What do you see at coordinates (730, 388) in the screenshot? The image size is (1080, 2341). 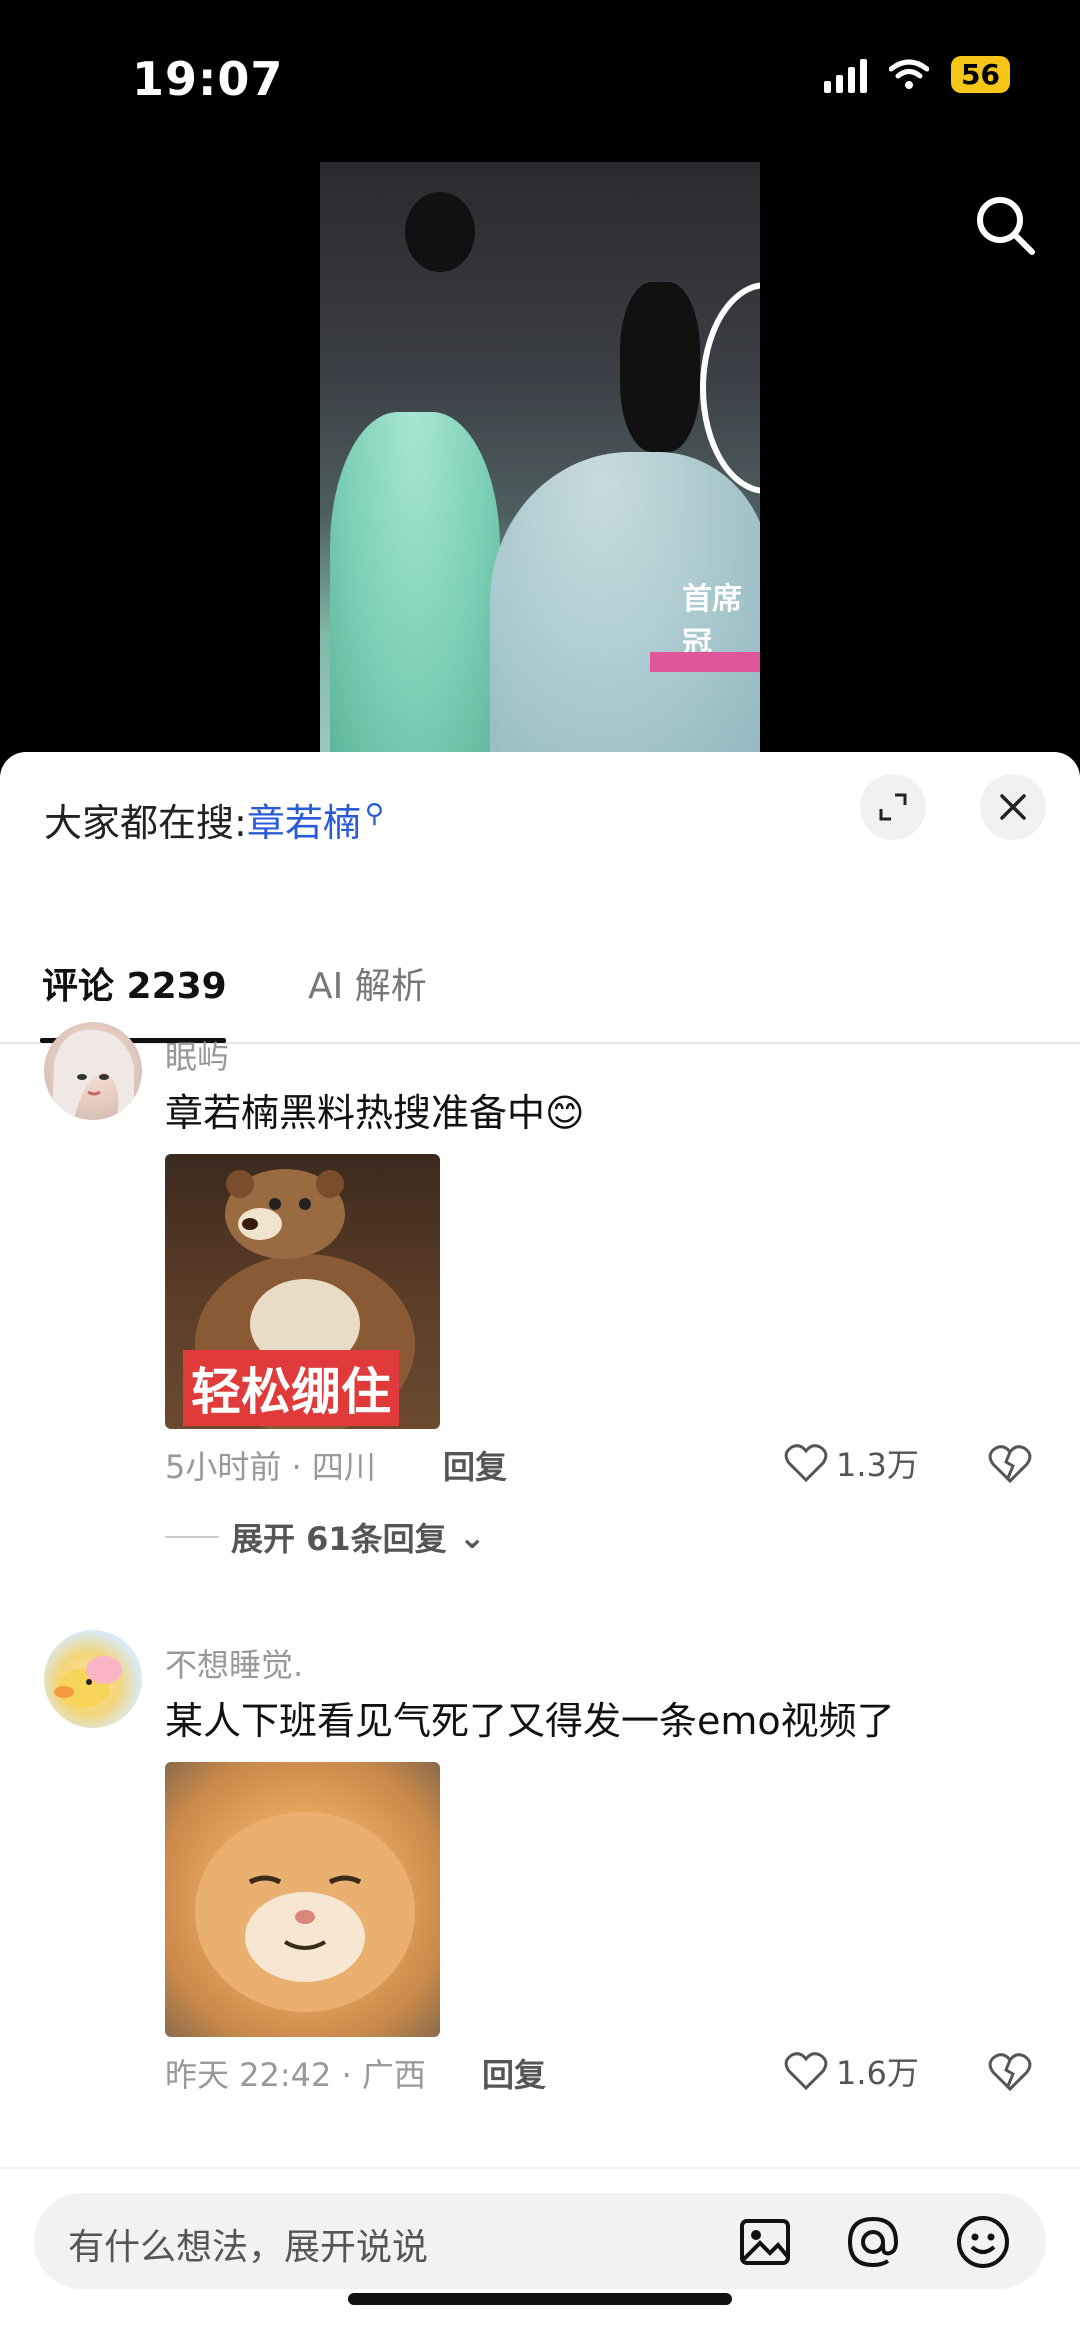 I see `stage-ring-decoration` at bounding box center [730, 388].